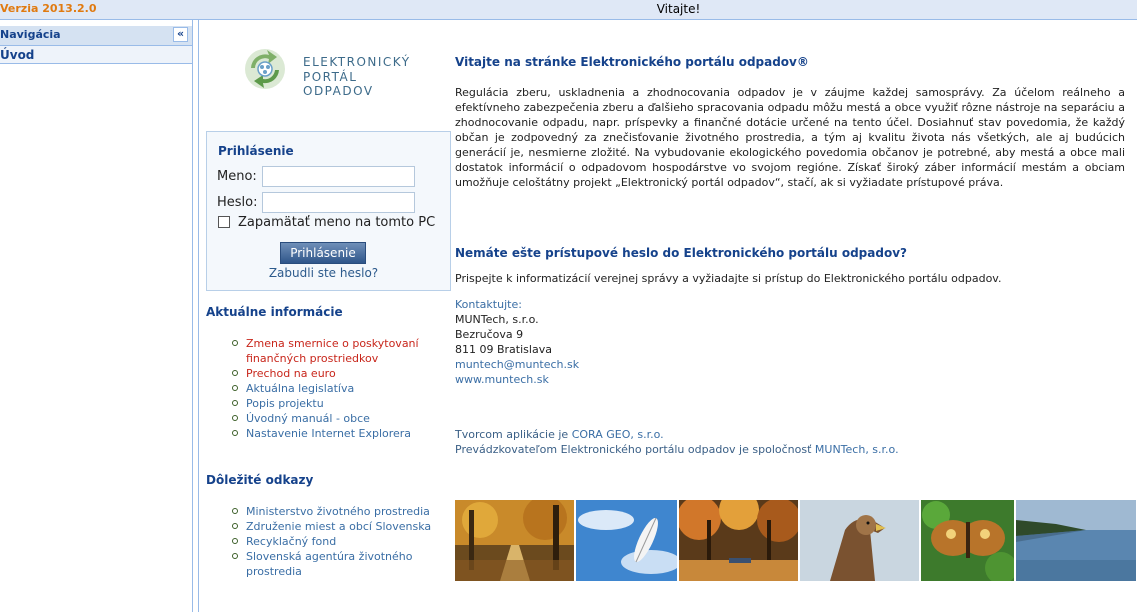 The image size is (1137, 612). I want to click on logo-text-line2: PORTÁL ODPADOV, so click(338, 84).